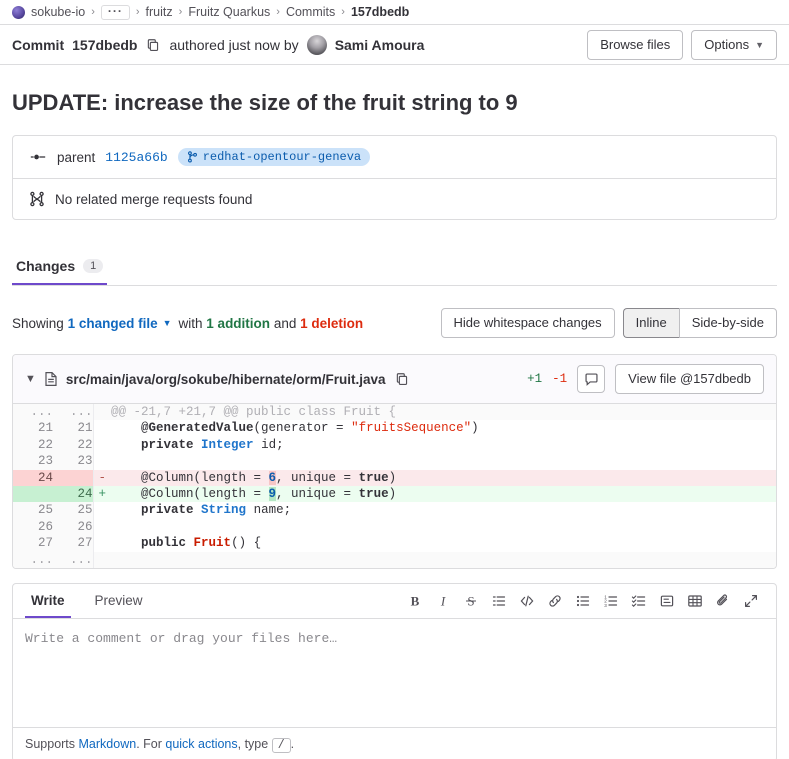  I want to click on table-icon, so click(695, 601).